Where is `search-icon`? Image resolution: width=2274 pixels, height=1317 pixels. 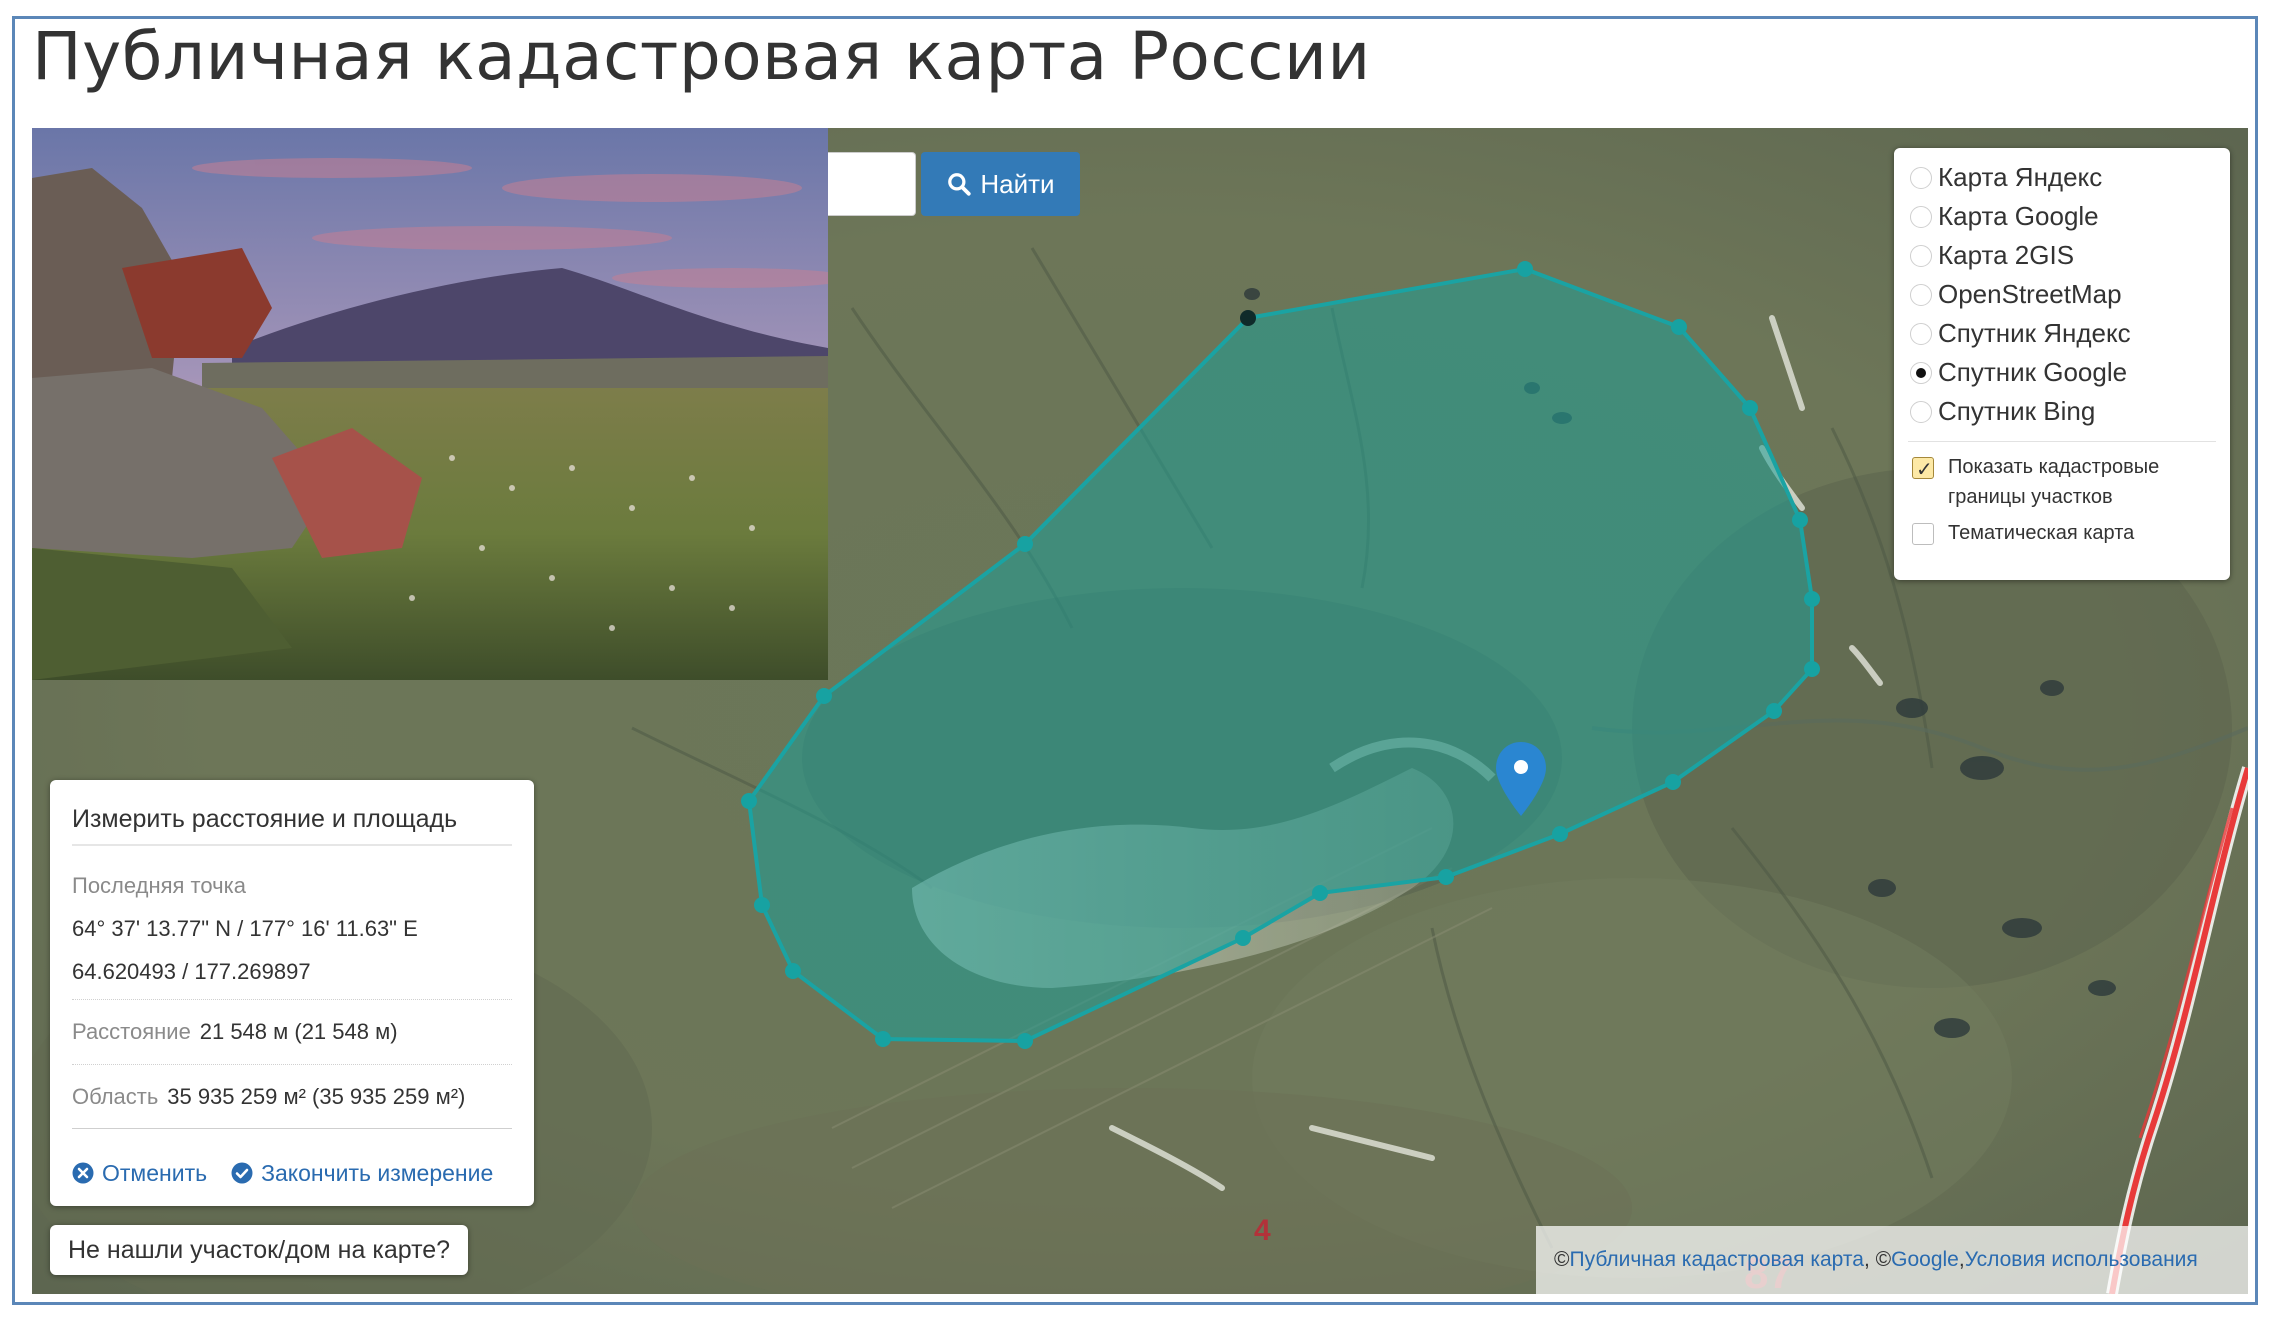
search-icon is located at coordinates (960, 184).